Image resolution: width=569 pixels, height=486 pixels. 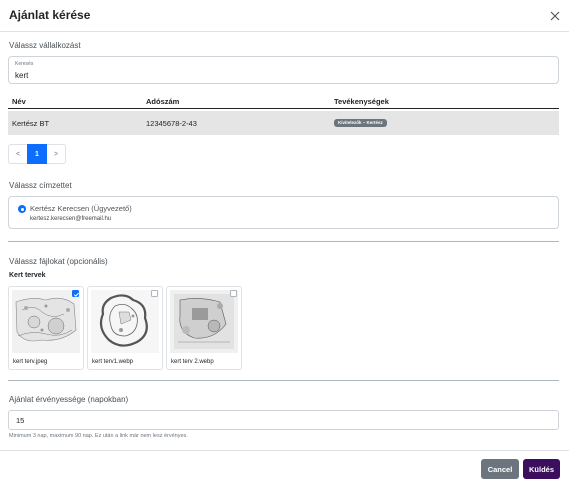 I want to click on cancel-button: Cancel, so click(x=500, y=469).